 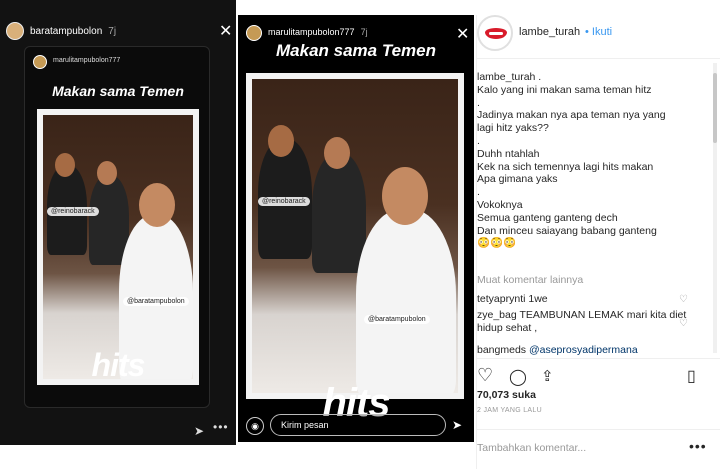 What do you see at coordinates (225, 32) in the screenshot?
I see `close-icon: ✕` at bounding box center [225, 32].